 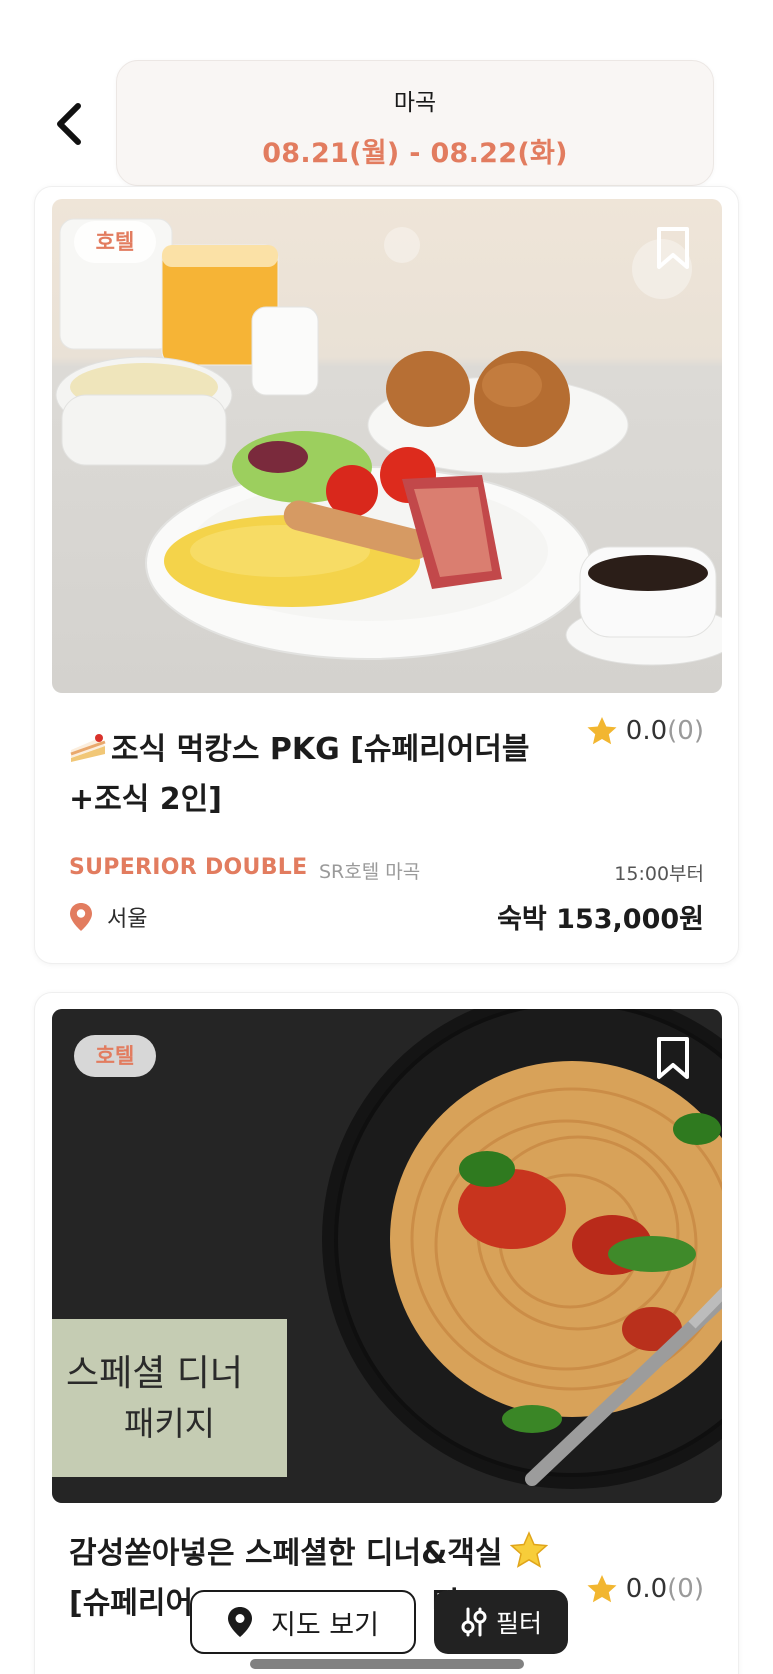 I want to click on star-emoji-icon, so click(x=529, y=1549).